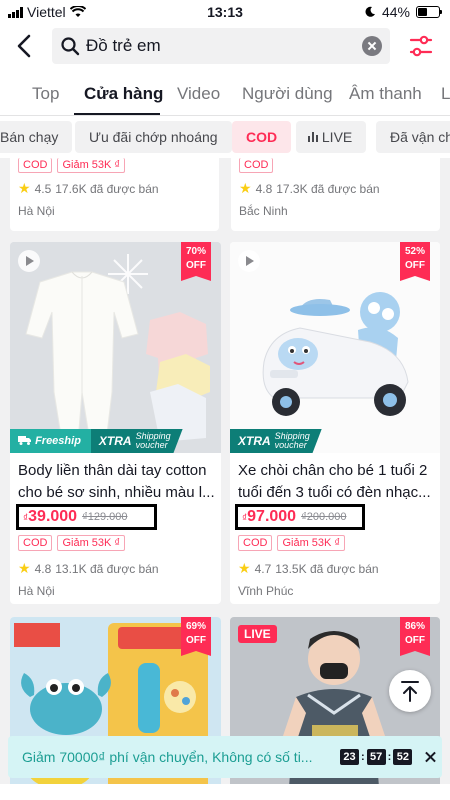 The height and width of the screenshot is (800, 450). What do you see at coordinates (327, 568) in the screenshot?
I see `sold-count: 13.5K đã được bán` at bounding box center [327, 568].